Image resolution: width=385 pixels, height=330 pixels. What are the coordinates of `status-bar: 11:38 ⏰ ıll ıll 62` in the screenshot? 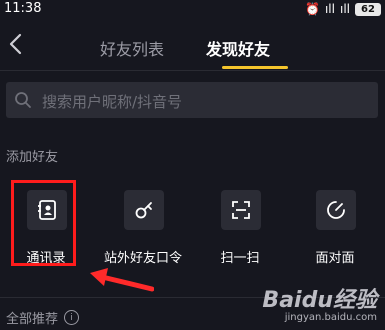 It's located at (192, 9).